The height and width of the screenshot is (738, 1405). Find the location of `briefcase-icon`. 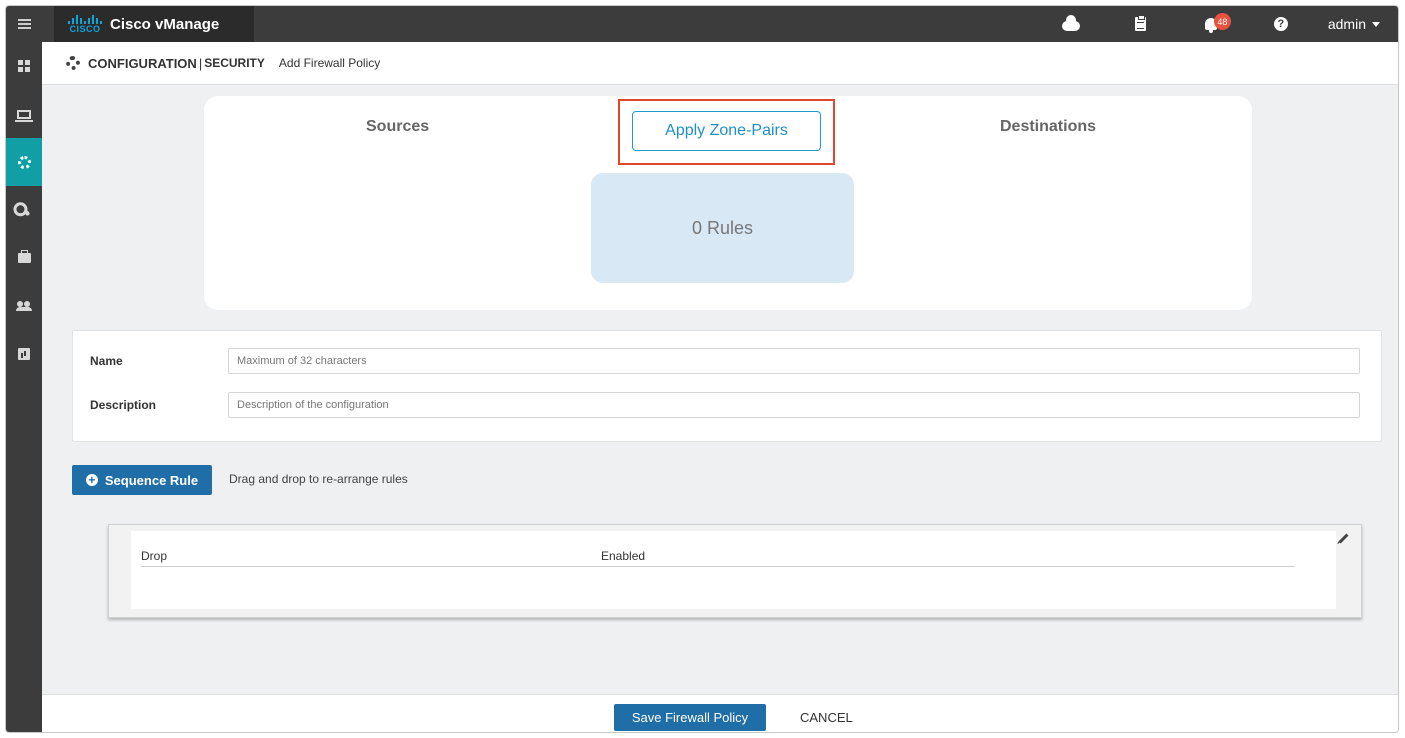

briefcase-icon is located at coordinates (24, 256).